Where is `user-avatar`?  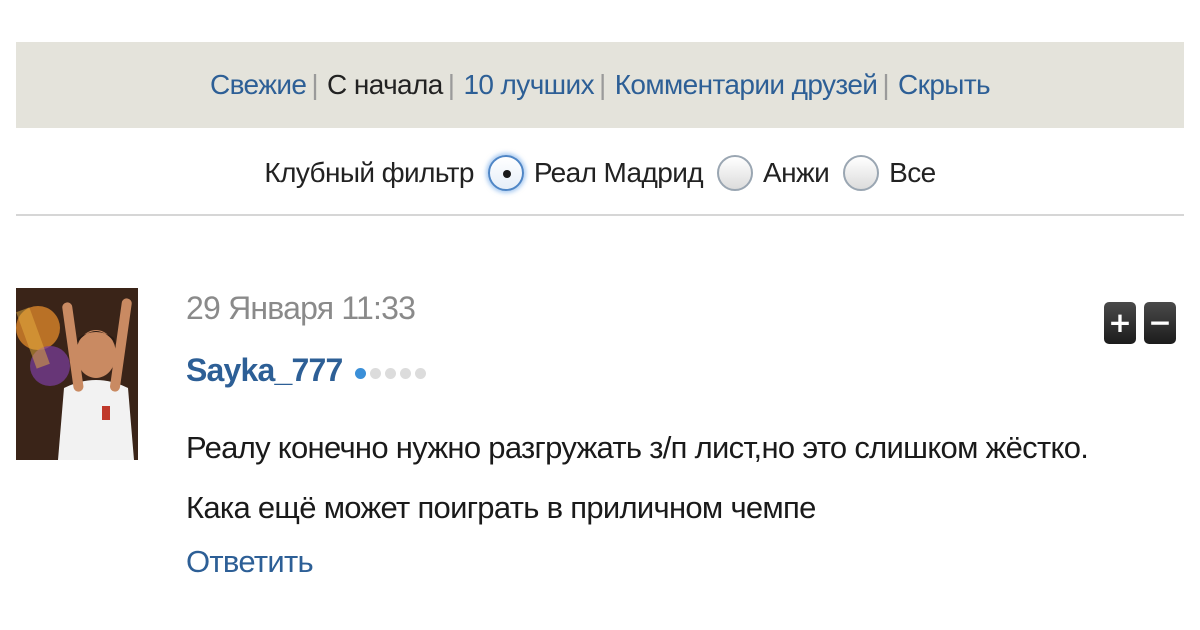
user-avatar is located at coordinates (77, 374).